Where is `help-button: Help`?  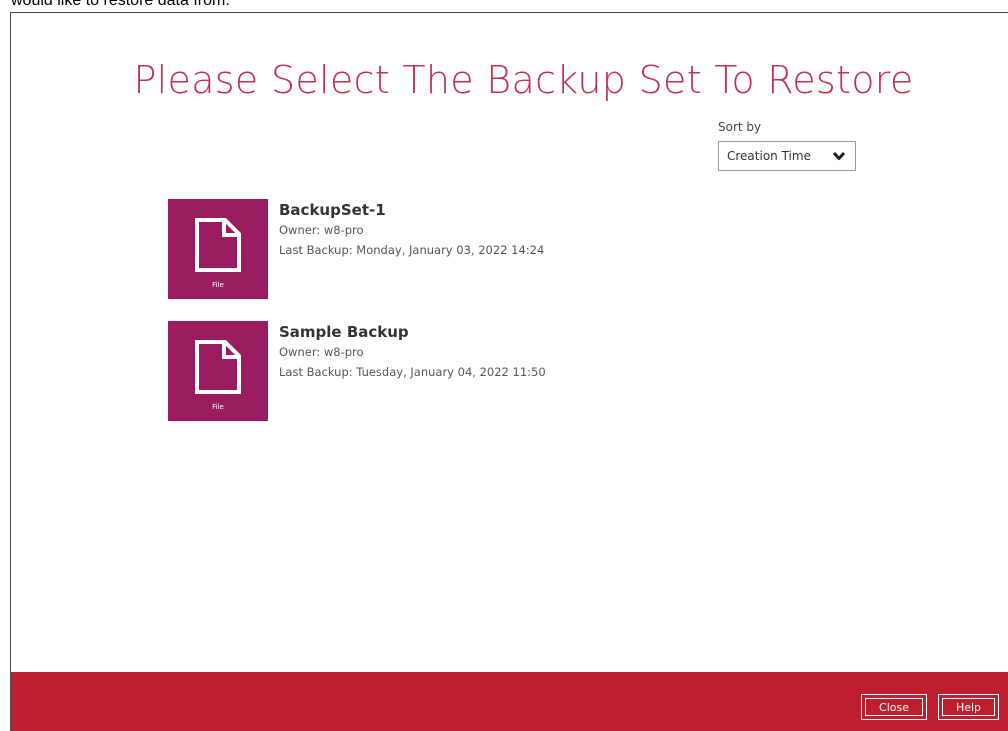
help-button: Help is located at coordinates (968, 707).